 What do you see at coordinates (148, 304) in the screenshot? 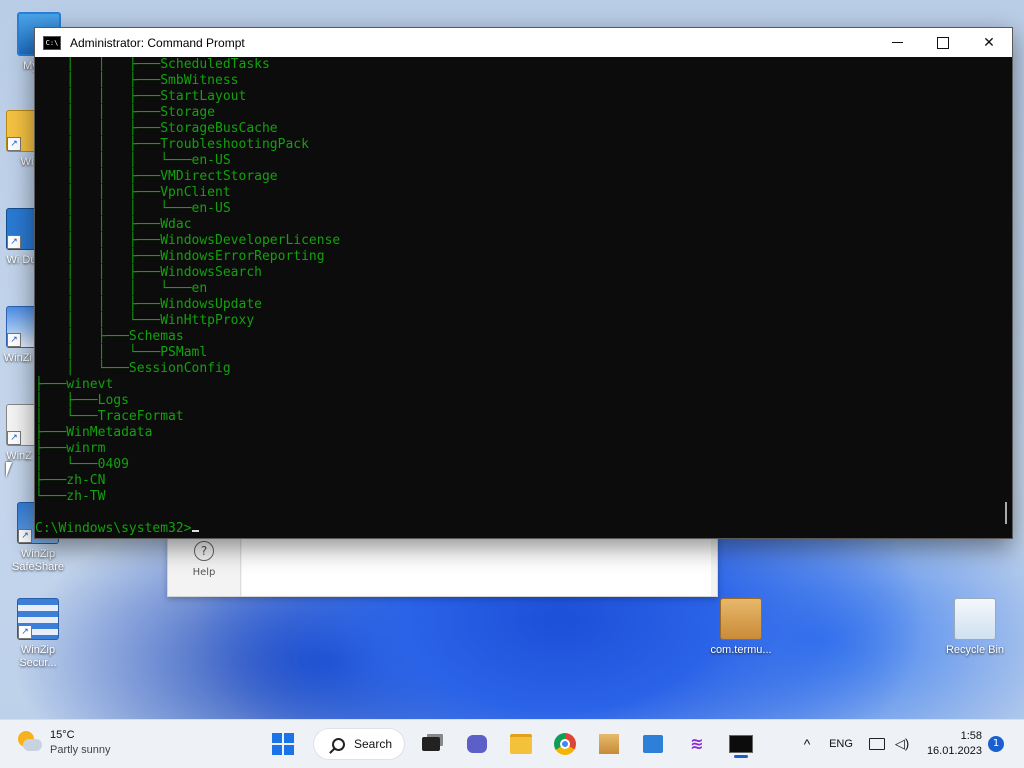
I see `console-line: │ │ ├───WindowsUpdate` at bounding box center [148, 304].